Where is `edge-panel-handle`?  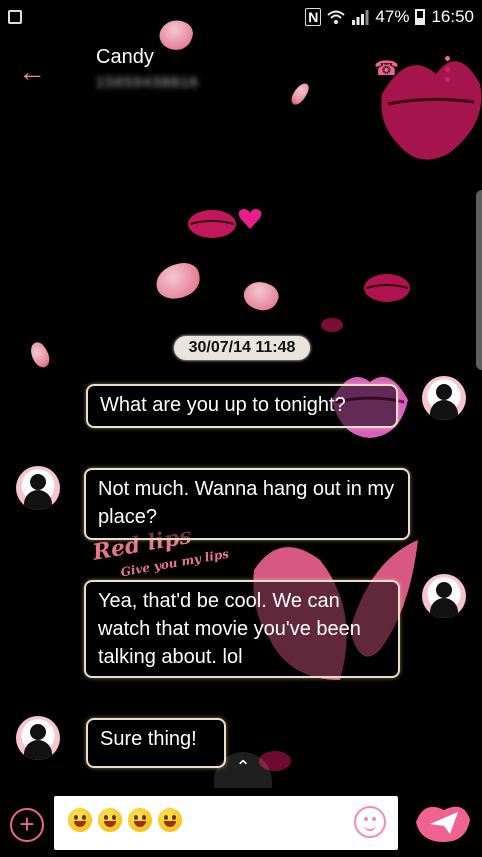
edge-panel-handle is located at coordinates (479, 280).